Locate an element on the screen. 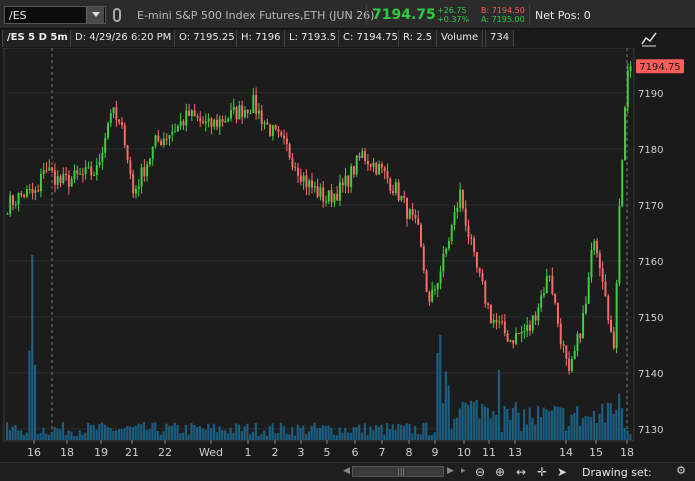 Image resolution: width=695 pixels, height=481 pixels. scroll-left-icon: ◀ is located at coordinates (346, 471).